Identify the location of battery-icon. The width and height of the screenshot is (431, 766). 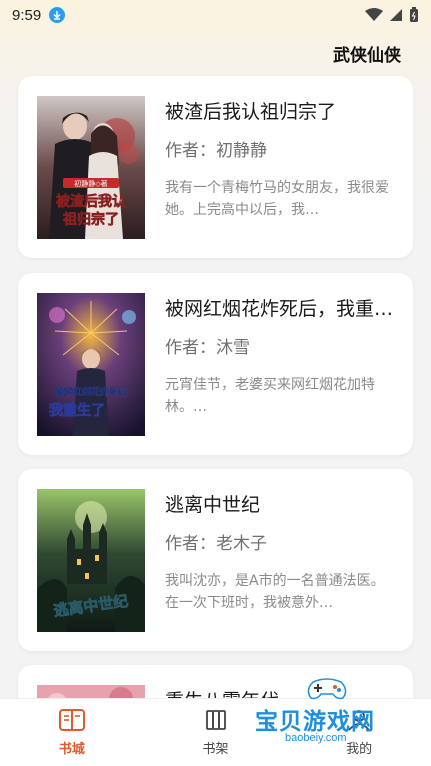
(414, 14).